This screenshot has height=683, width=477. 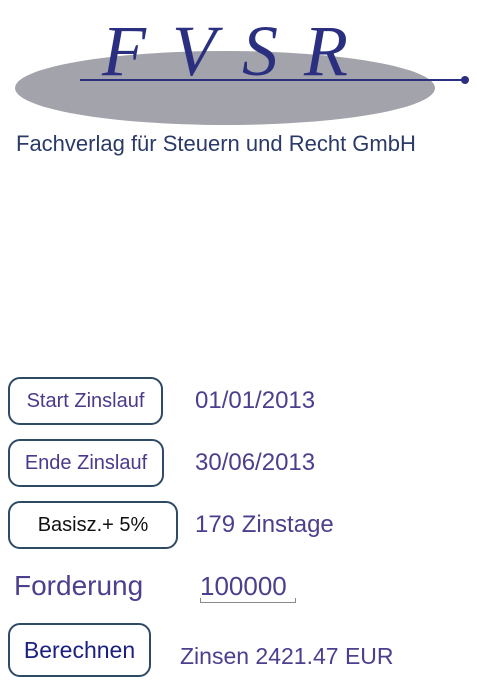 What do you see at coordinates (85, 401) in the screenshot?
I see `start-zinslauf-button: Start Zinslauf` at bounding box center [85, 401].